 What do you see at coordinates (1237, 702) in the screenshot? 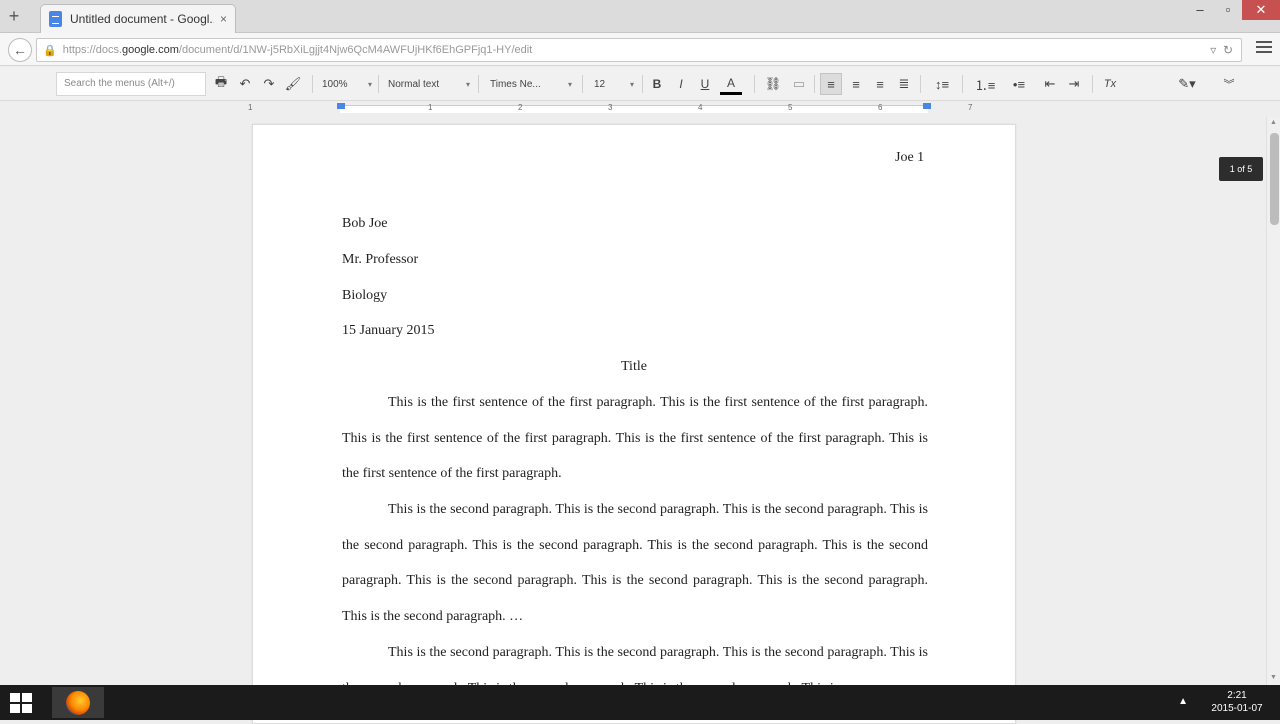
I see `taskbar-clock: 2:21 2015-01-07` at bounding box center [1237, 702].